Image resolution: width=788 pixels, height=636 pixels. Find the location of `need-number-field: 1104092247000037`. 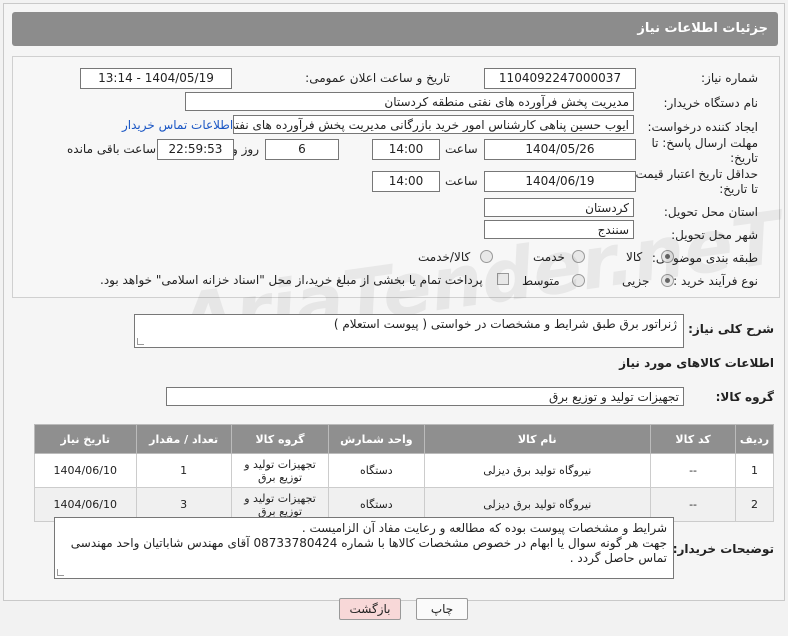

need-number-field: 1104092247000037 is located at coordinates (560, 78).